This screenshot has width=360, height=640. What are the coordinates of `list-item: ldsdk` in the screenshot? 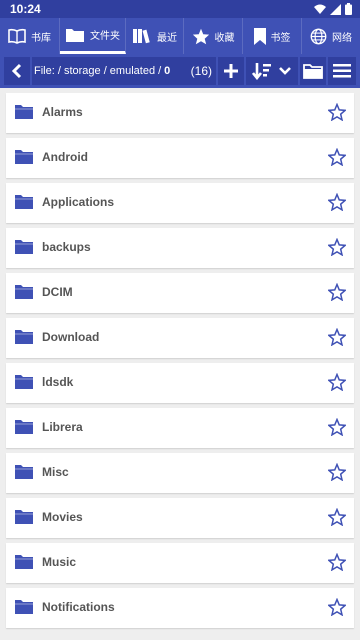 It's located at (180, 383).